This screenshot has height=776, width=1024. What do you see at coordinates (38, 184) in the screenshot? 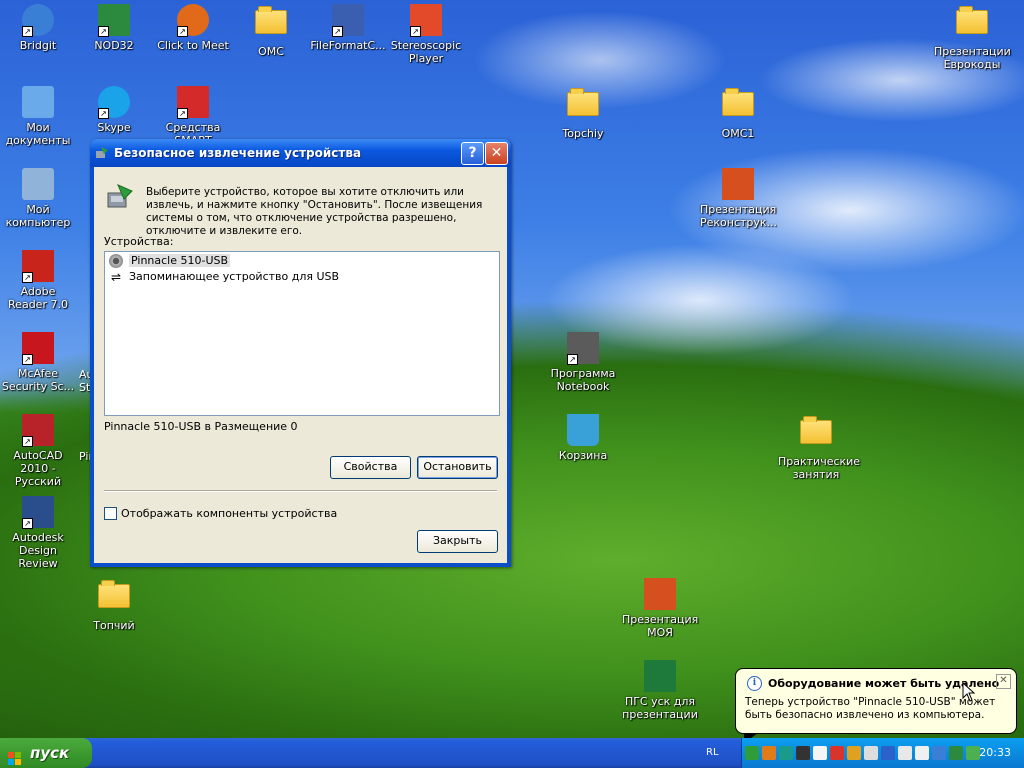
I see `my-computer-icon` at bounding box center [38, 184].